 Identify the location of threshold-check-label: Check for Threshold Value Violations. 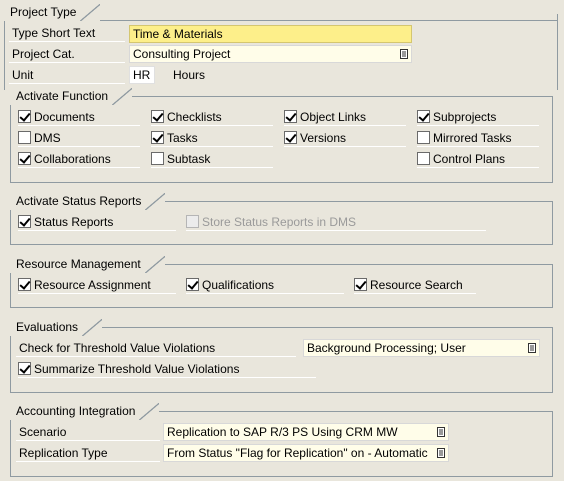
(156, 348).